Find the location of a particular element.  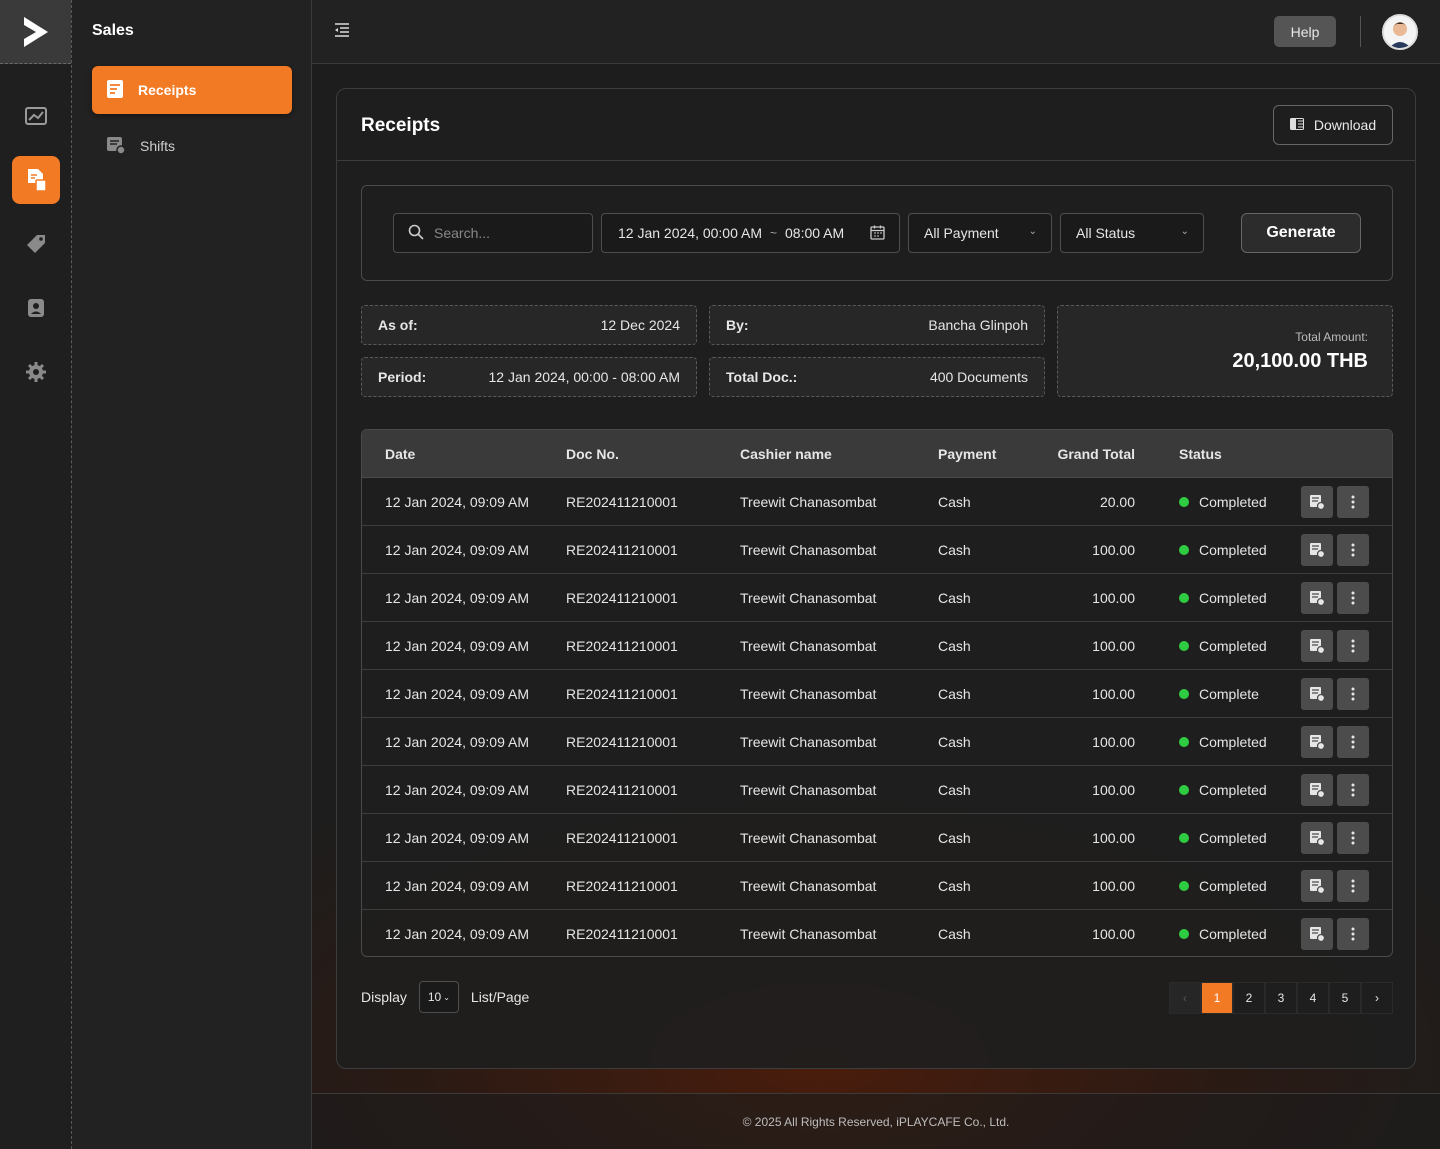

page-button-2: 2 is located at coordinates (1249, 998).